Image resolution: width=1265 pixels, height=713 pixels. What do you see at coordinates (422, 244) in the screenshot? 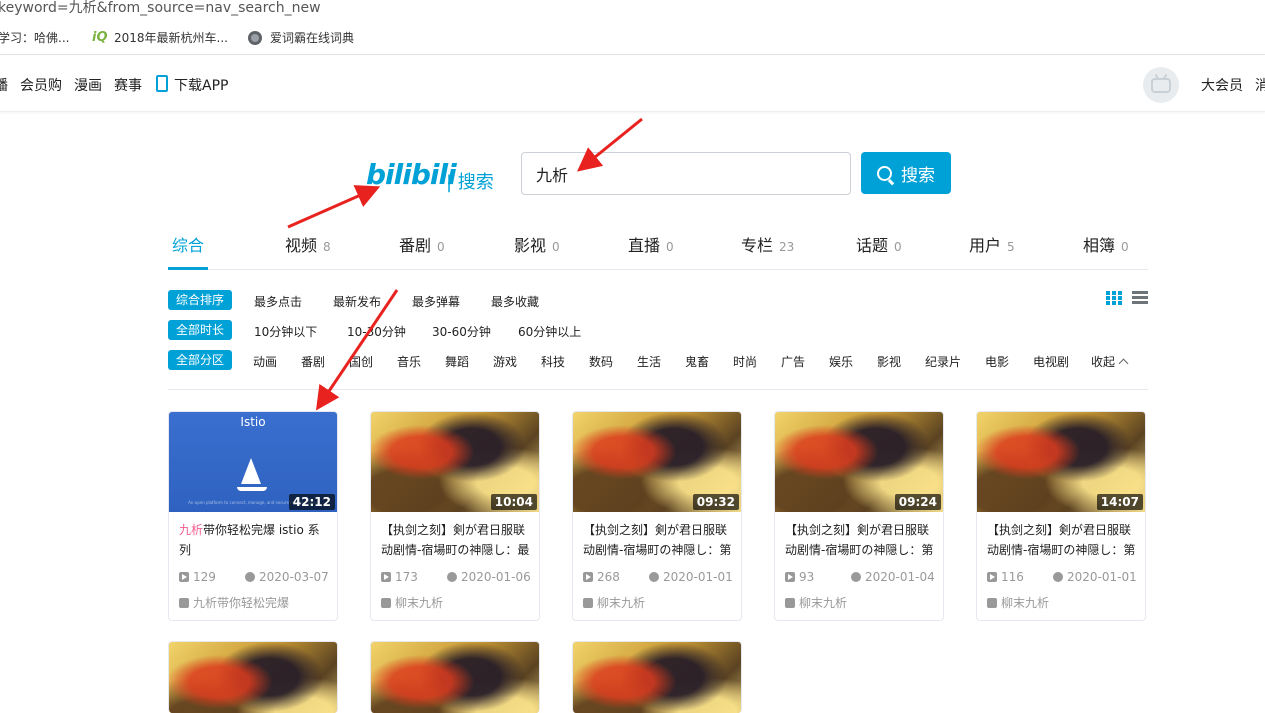
I see `tab-bangumi: 番剧 0` at bounding box center [422, 244].